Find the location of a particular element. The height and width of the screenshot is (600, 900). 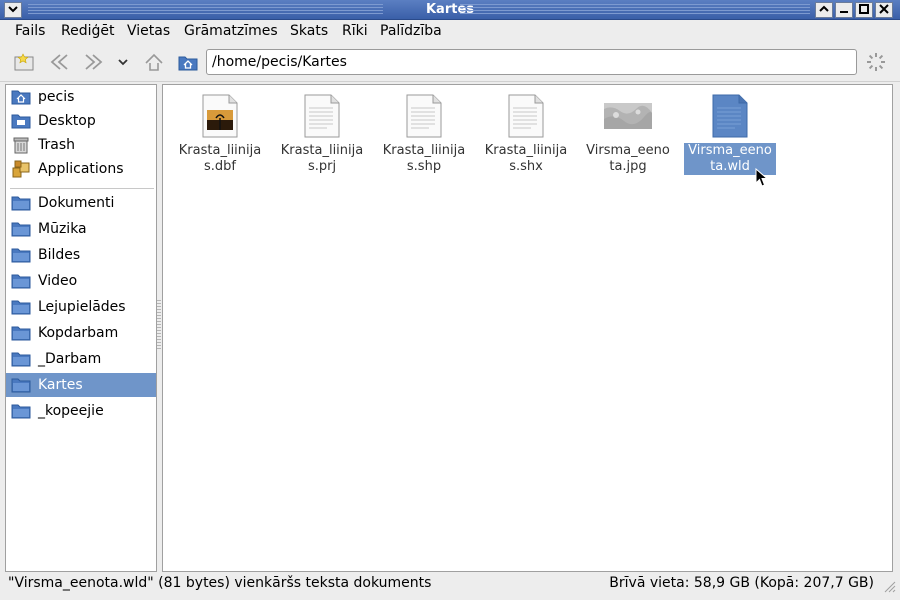

file-name: Virsma_eenota.jpg is located at coordinates (628, 158).